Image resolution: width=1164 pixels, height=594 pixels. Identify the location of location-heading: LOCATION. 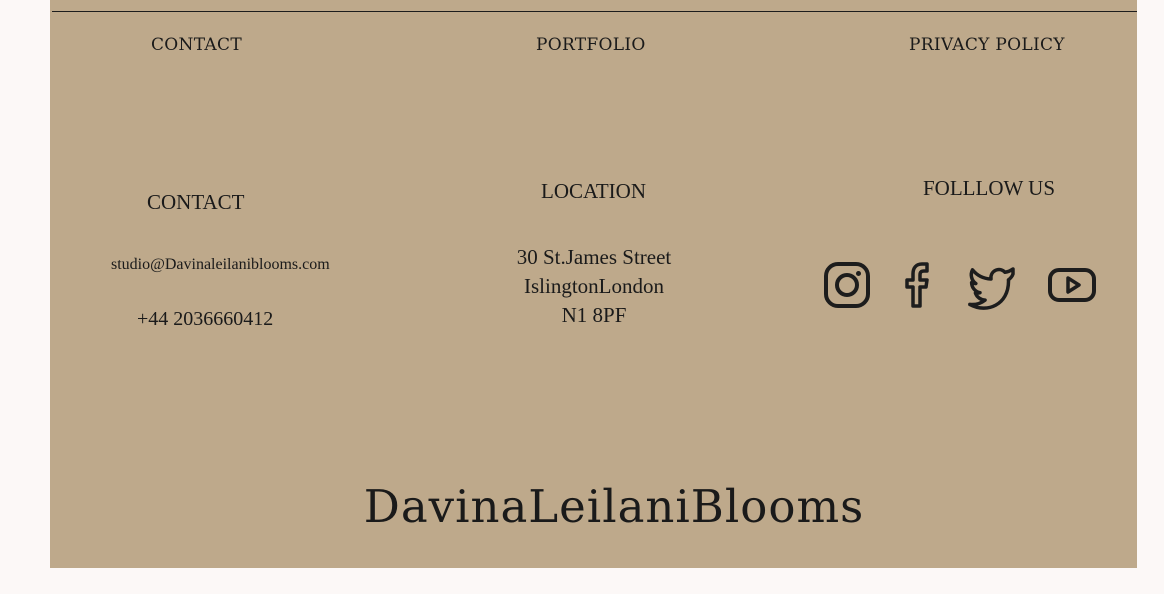
(593, 191).